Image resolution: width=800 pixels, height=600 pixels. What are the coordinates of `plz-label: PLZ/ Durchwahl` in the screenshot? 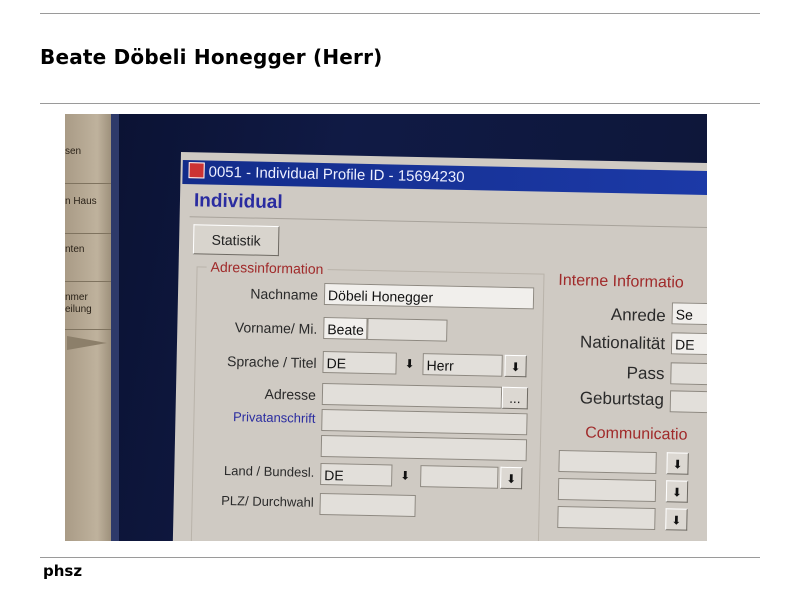 It's located at (267, 501).